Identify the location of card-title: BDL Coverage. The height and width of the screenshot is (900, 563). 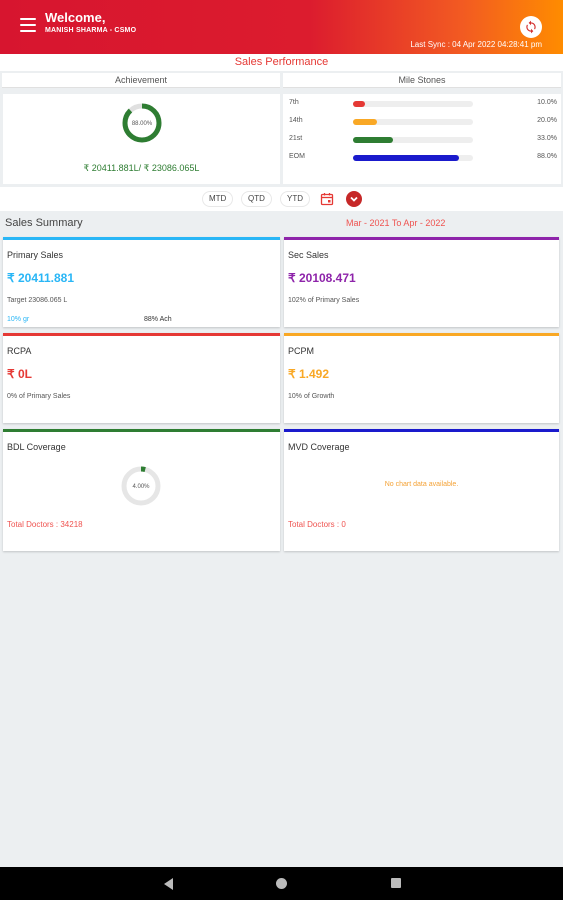
(36, 447).